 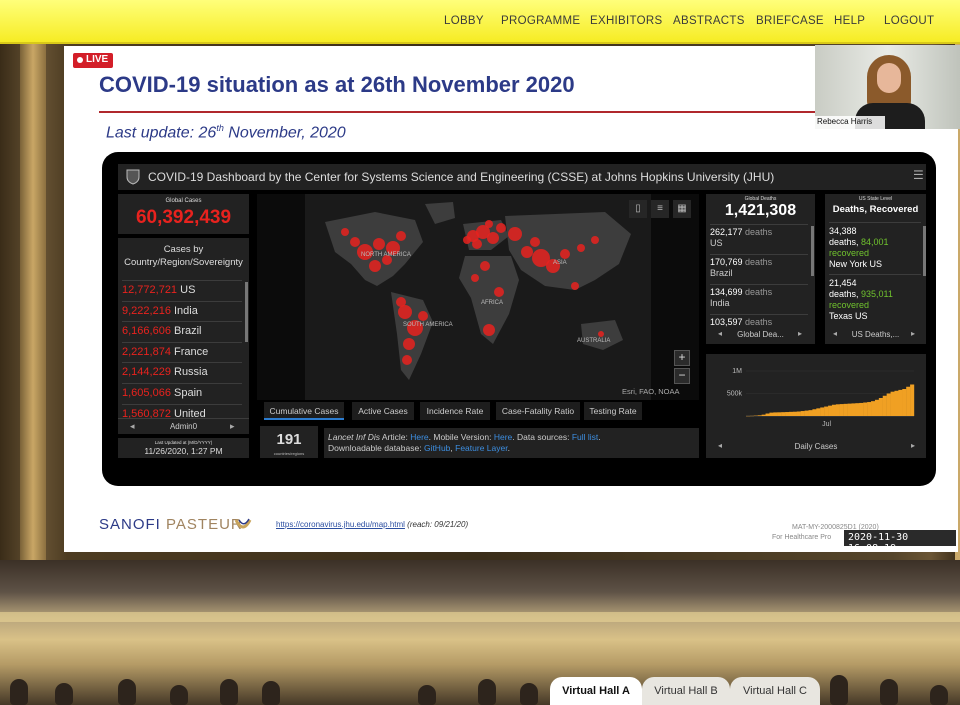 I want to click on death-row: 262,177 deaths US, so click(x=759, y=239).